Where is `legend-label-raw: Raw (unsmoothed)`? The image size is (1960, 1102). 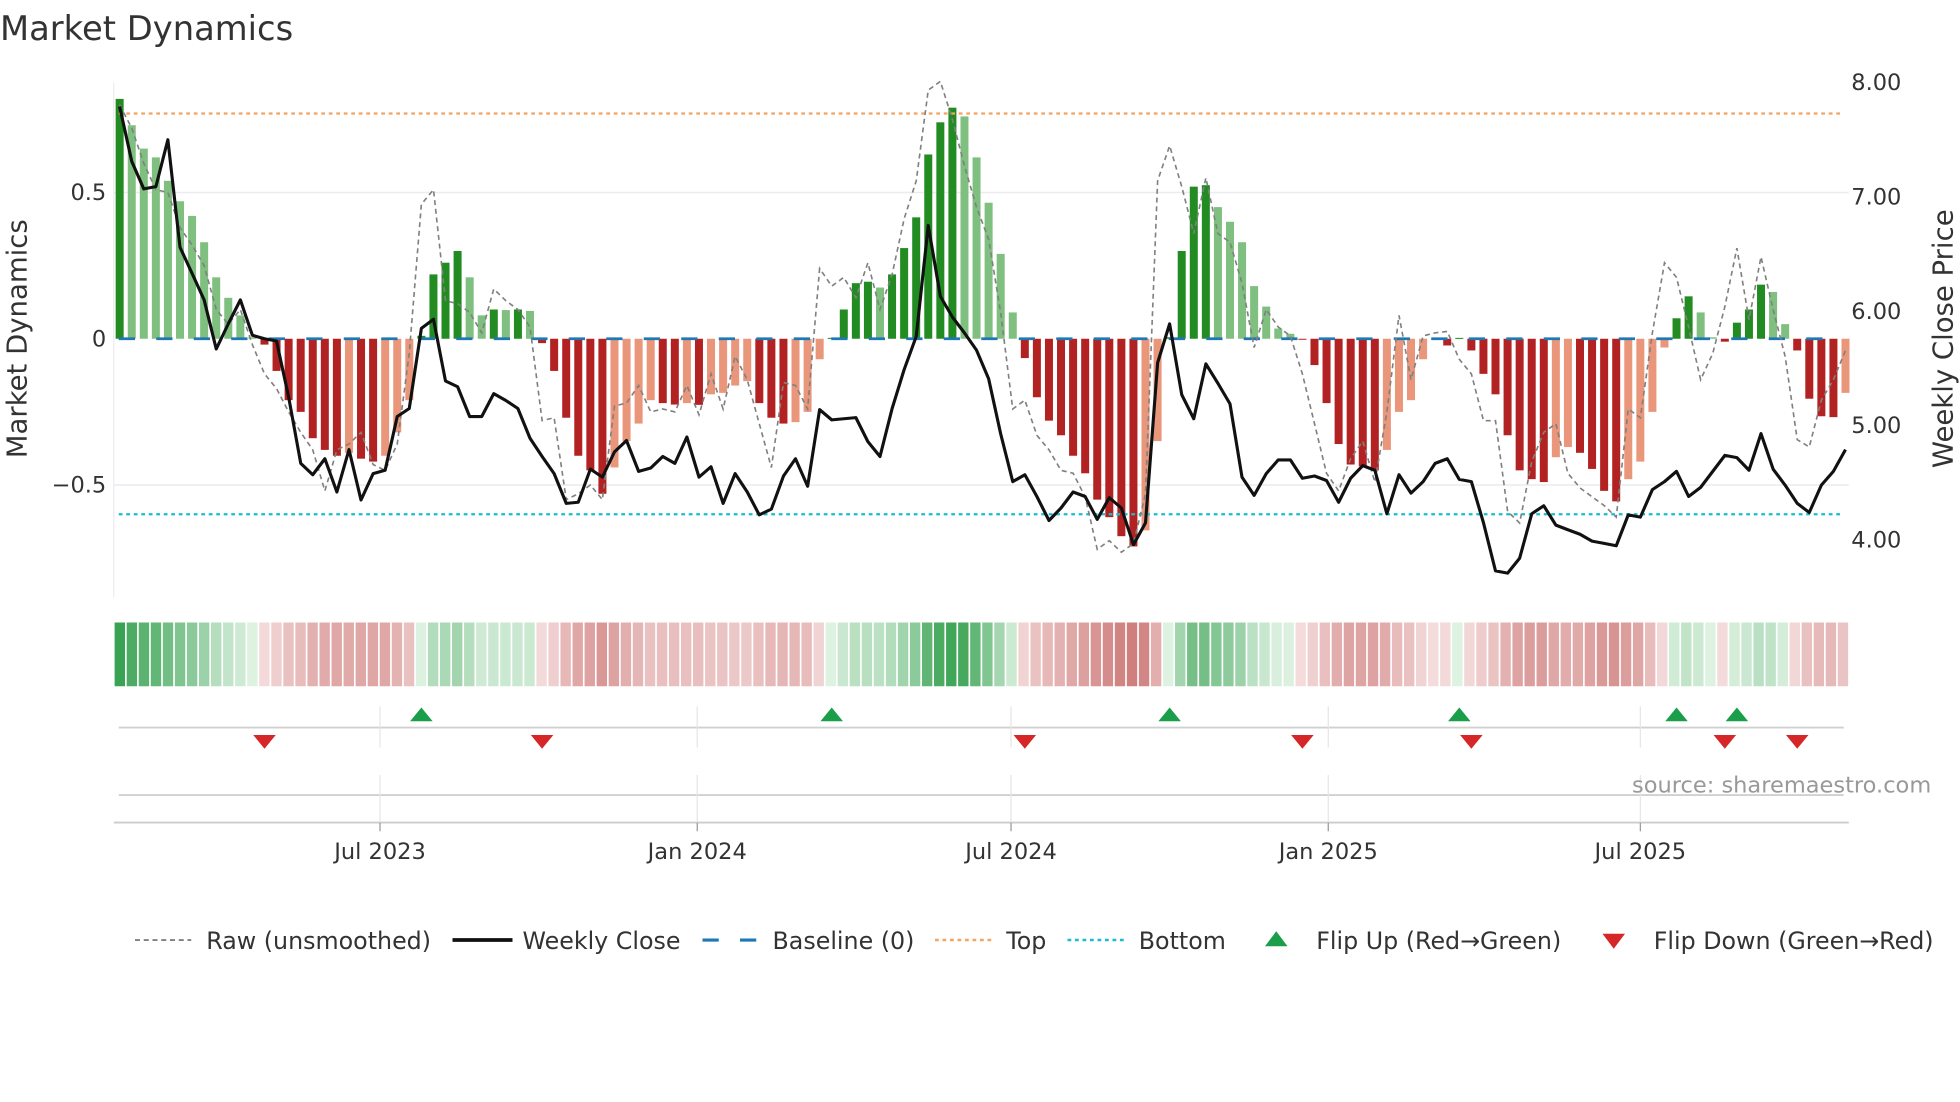 legend-label-raw: Raw (unsmoothed) is located at coordinates (318, 941).